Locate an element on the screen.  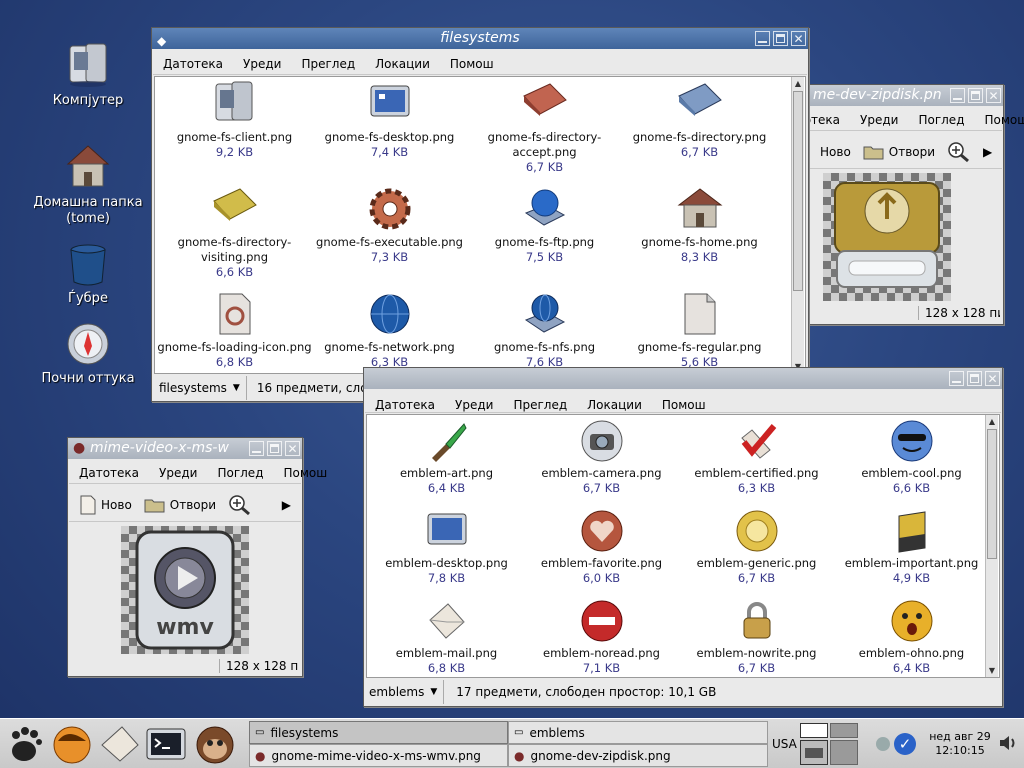
file-item: emblem-certified.png 6,3 KB is located at coordinates (756, 460).